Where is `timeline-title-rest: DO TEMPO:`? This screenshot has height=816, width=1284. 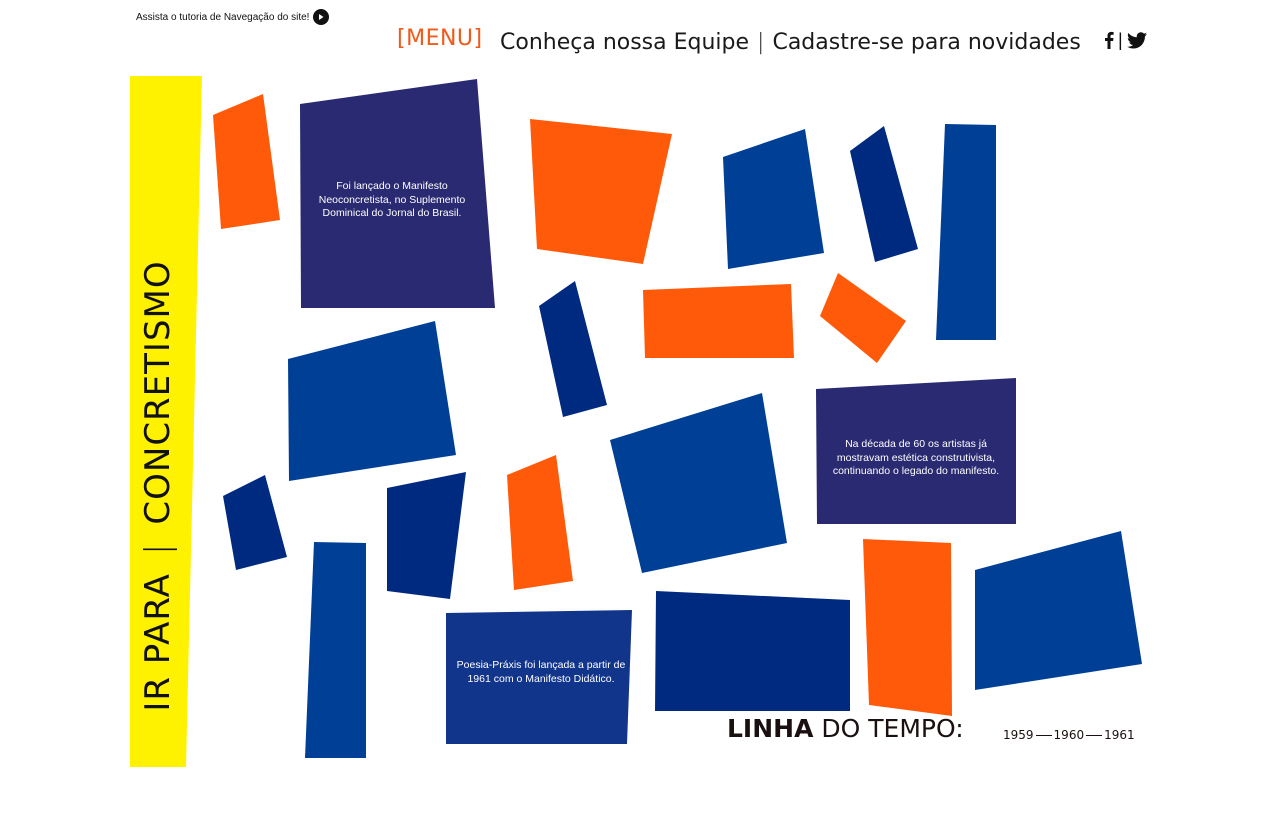 timeline-title-rest: DO TEMPO: is located at coordinates (888, 728).